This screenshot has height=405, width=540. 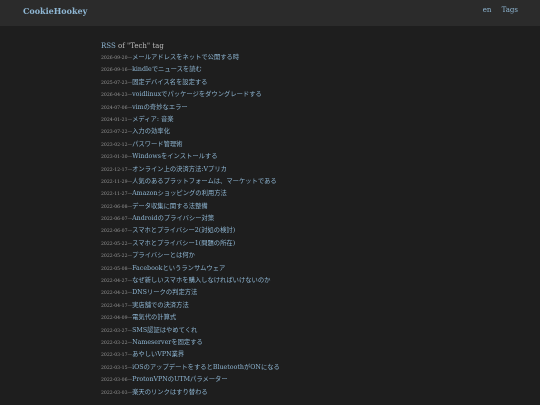 I want to click on post-list-item: 2022-12-17—オンライン上の決済方法:Vプリカ, so click(x=271, y=170).